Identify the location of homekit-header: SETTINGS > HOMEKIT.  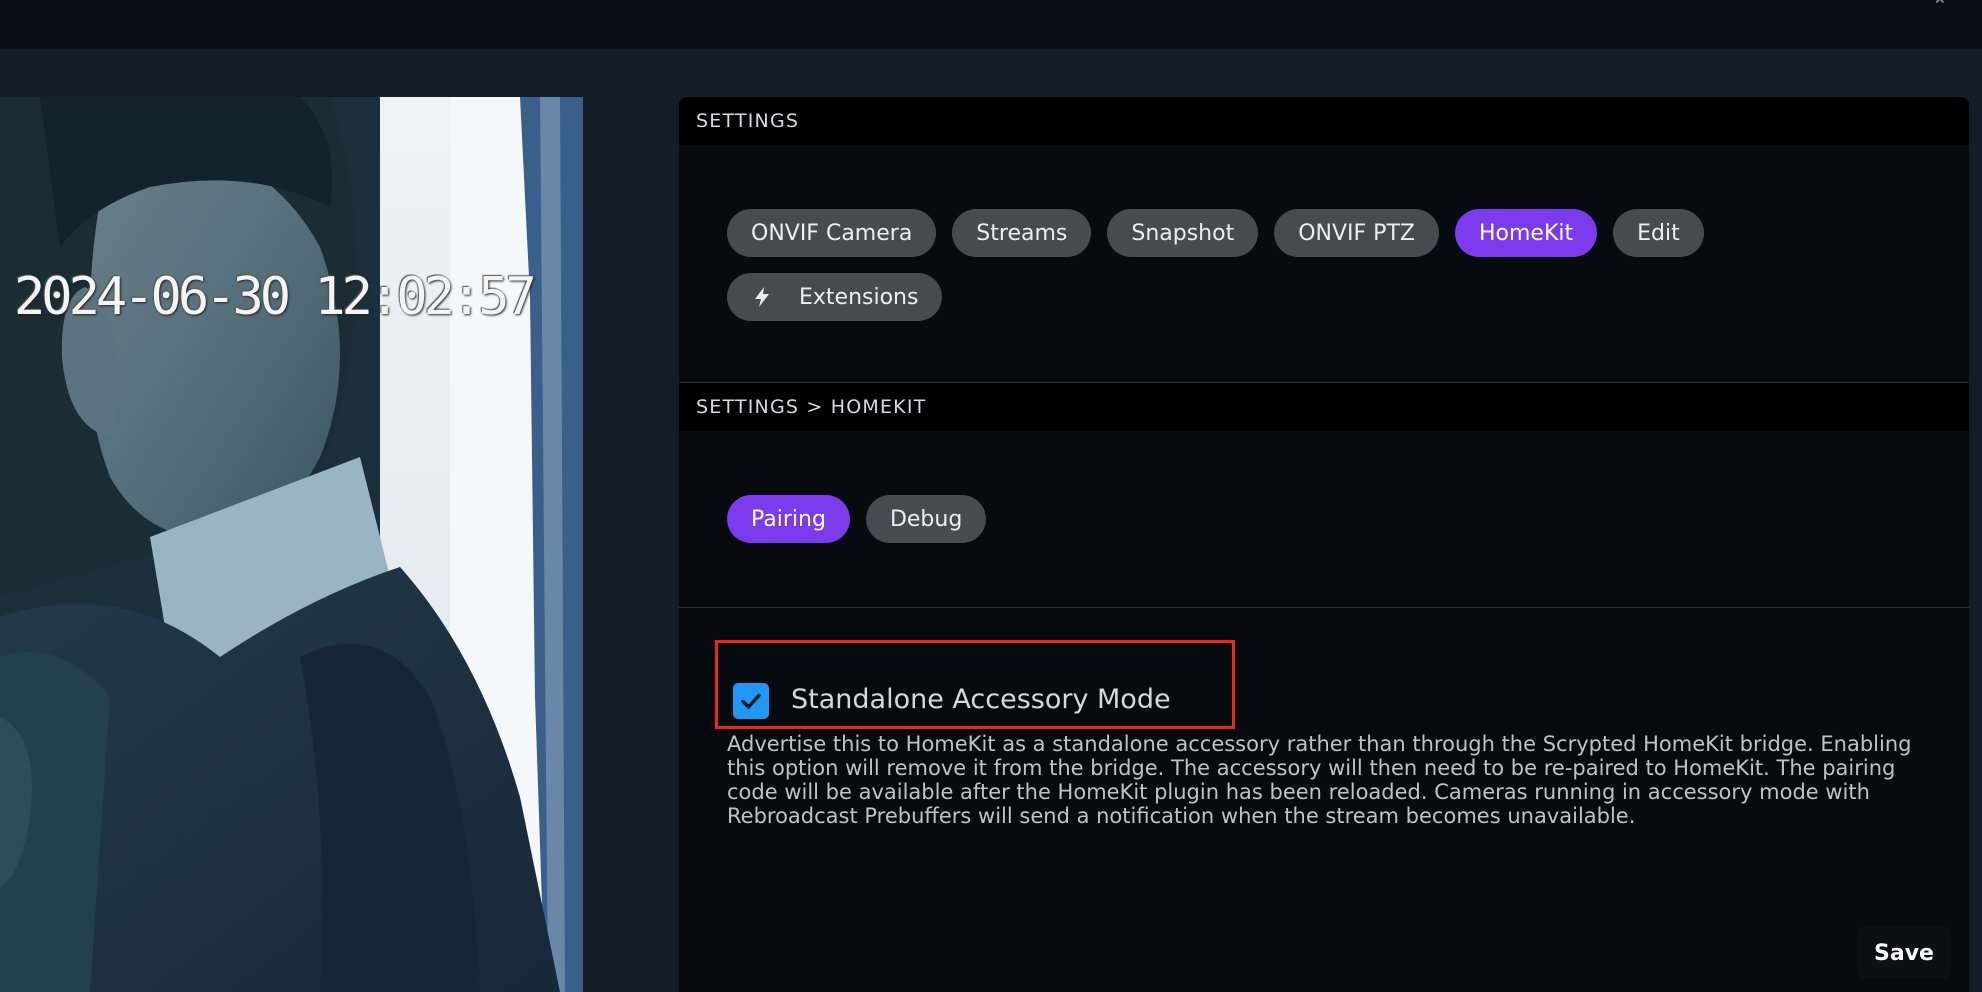
(1324, 407).